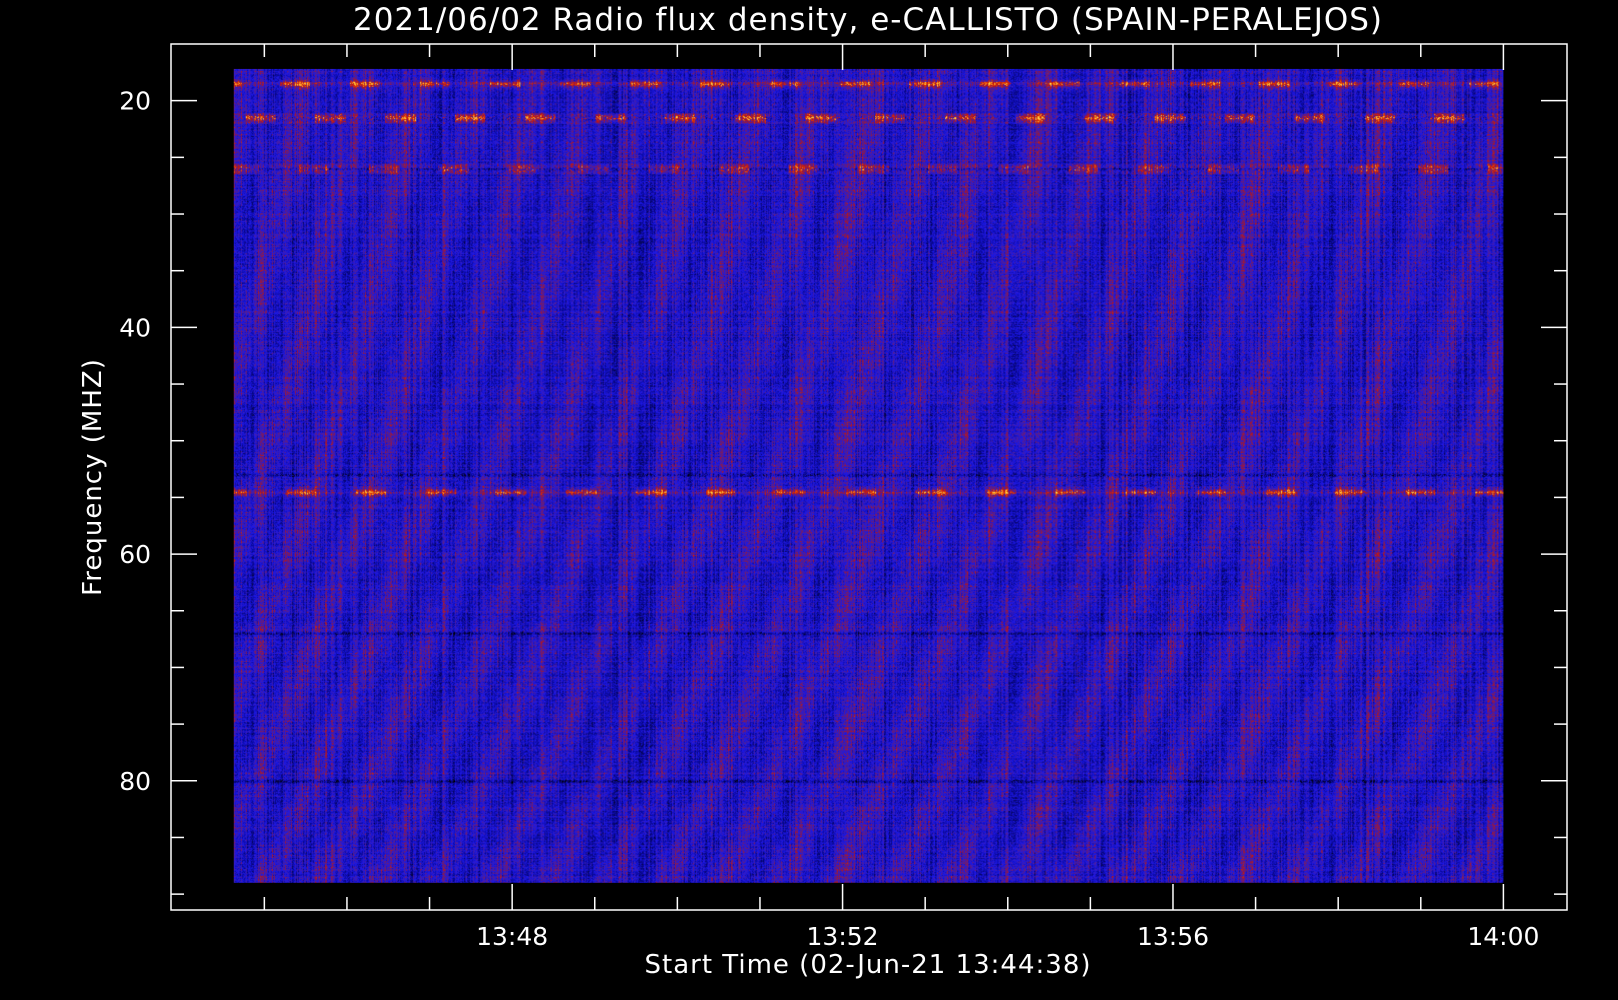 Image resolution: width=1618 pixels, height=1000 pixels. Describe the element at coordinates (93, 477) in the screenshot. I see `y-axis-label: Frequency (MHZ)` at that location.